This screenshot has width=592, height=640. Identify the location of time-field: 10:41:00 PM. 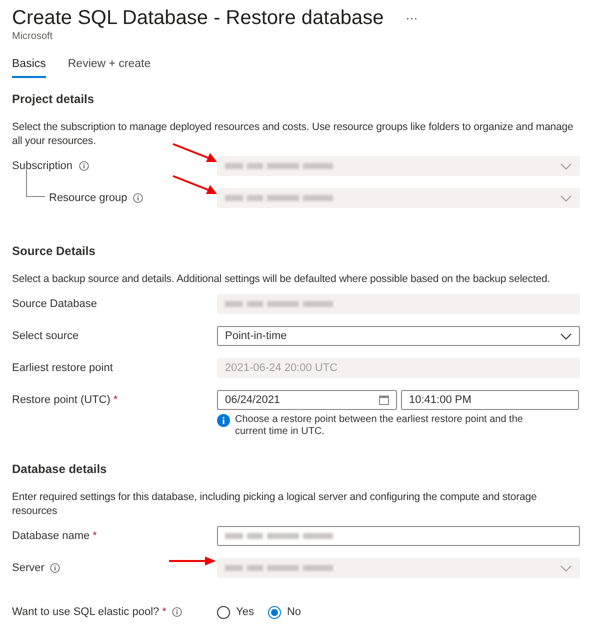
(490, 400).